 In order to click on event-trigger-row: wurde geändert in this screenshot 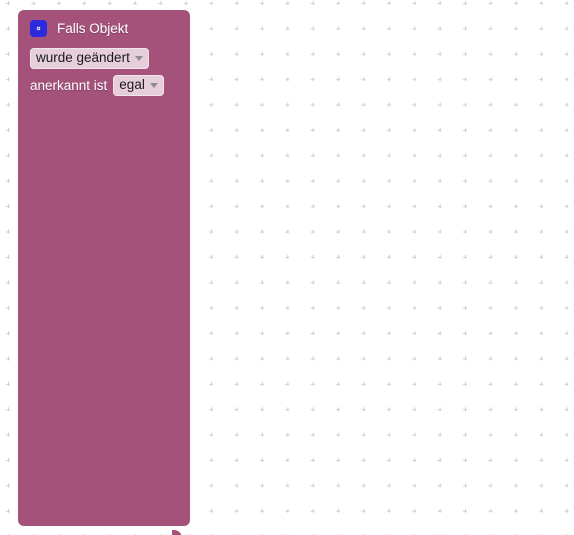, I will do `click(89, 58)`.